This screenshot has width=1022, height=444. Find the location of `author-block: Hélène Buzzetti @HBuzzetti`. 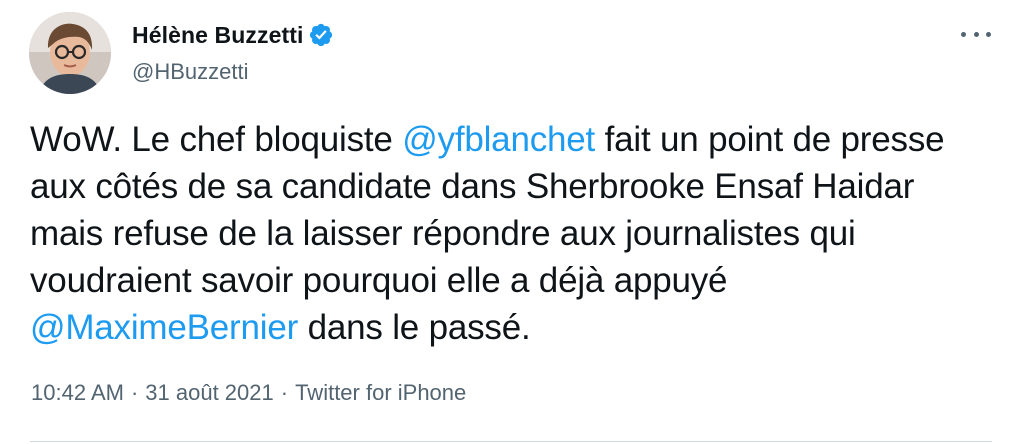

author-block: Hélène Buzzetti @HBuzzetti is located at coordinates (233, 51).